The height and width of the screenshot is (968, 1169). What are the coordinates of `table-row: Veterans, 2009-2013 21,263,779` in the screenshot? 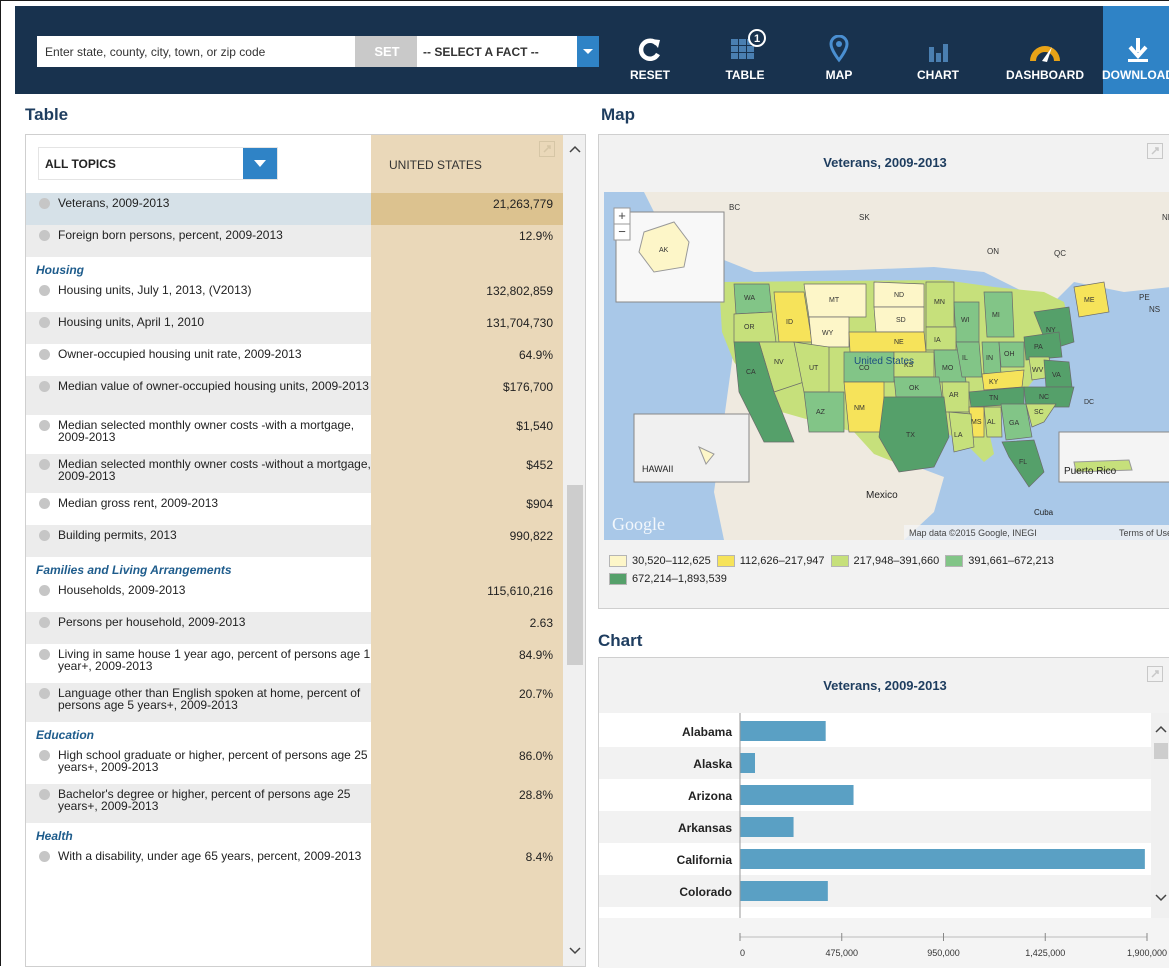 It's located at (294, 209).